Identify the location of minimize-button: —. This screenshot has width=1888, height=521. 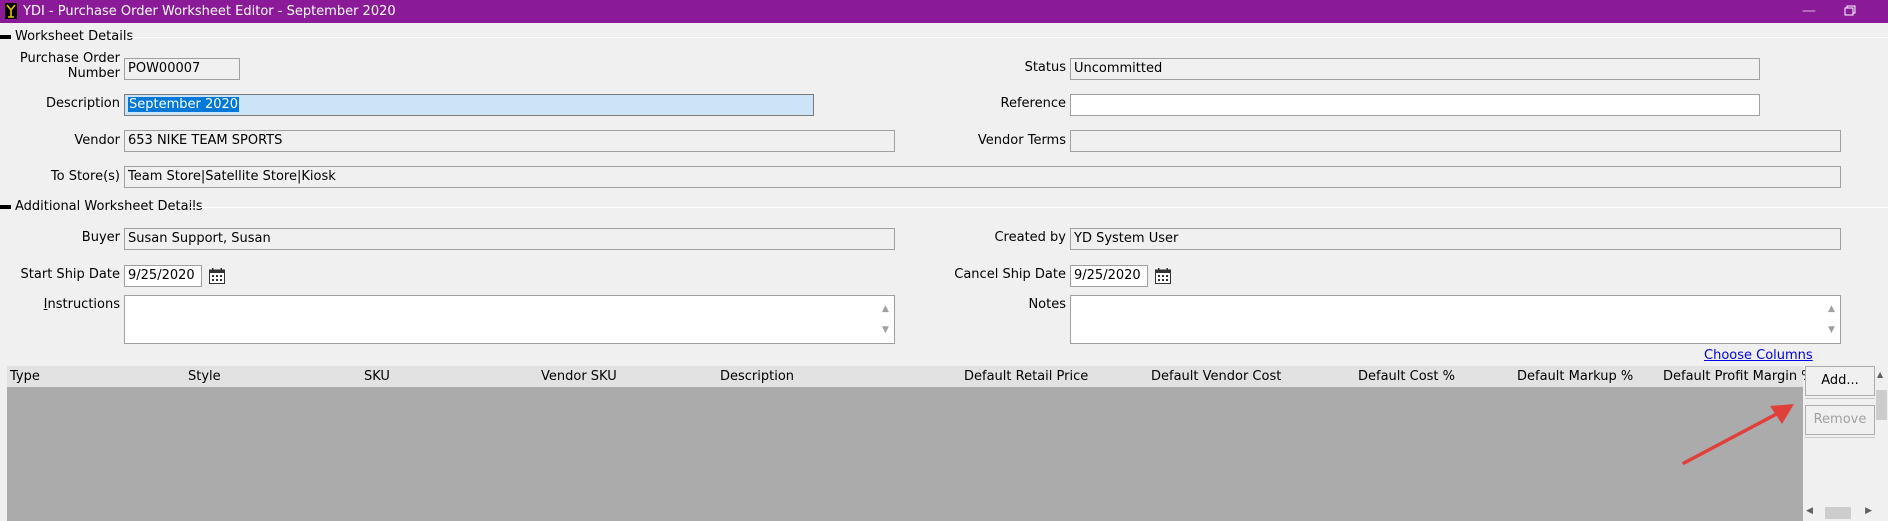
(1809, 11).